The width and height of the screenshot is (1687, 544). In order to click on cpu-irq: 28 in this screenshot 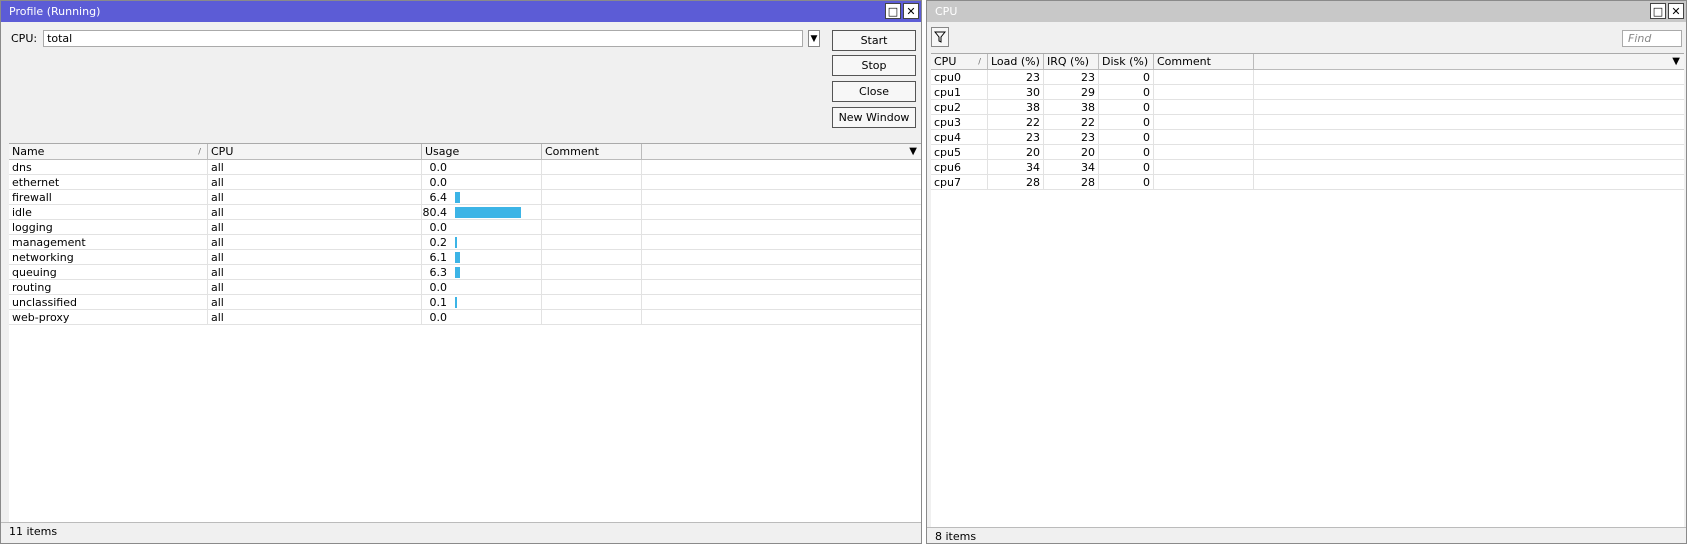, I will do `click(1071, 182)`.